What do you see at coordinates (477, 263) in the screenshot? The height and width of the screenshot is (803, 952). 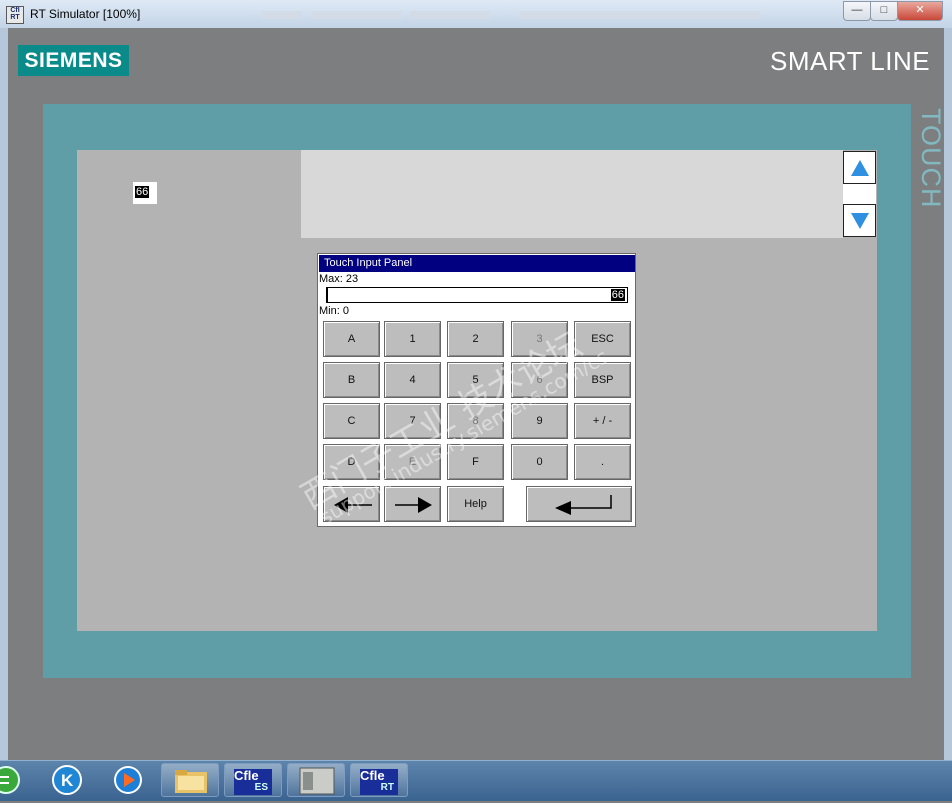 I see `panel-title: Touch Input Panel` at bounding box center [477, 263].